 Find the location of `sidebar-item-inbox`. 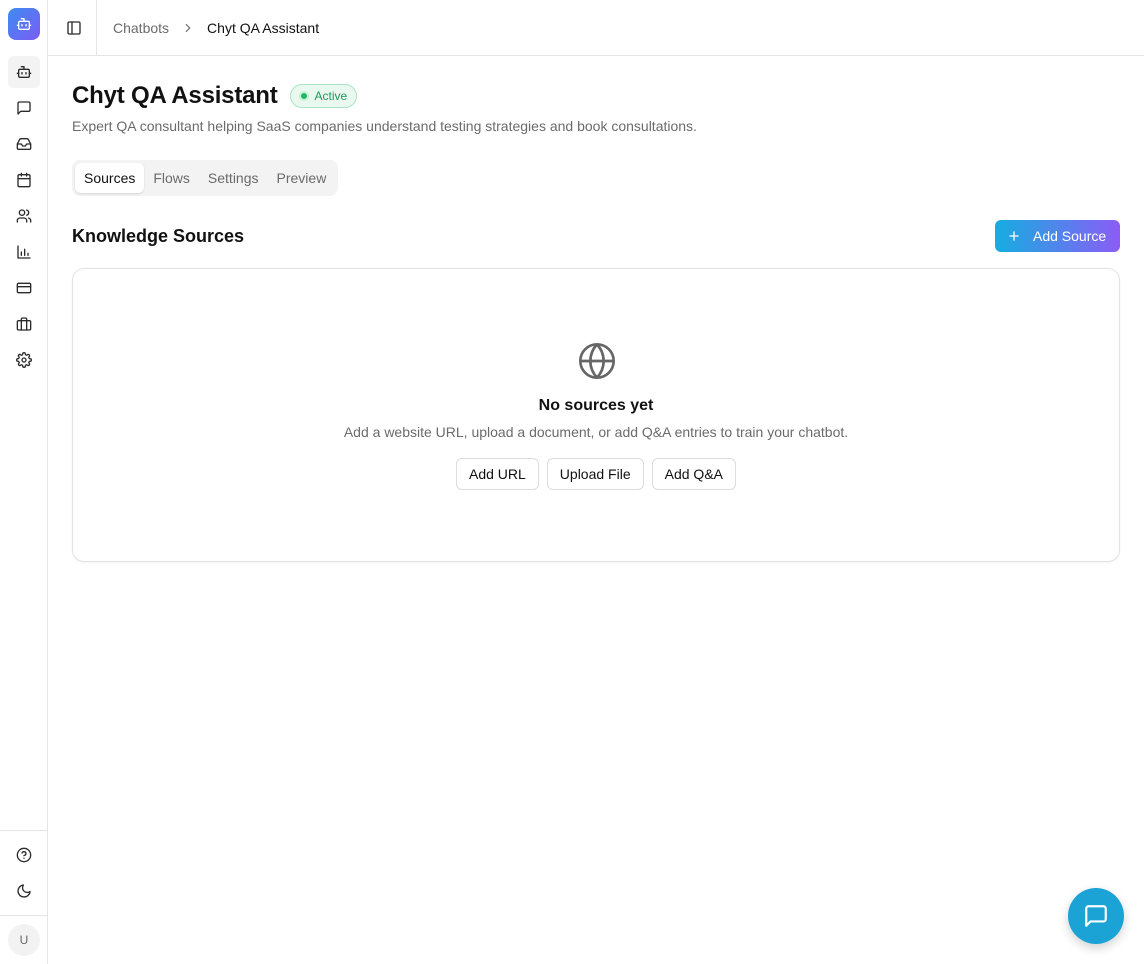

sidebar-item-inbox is located at coordinates (24, 144).